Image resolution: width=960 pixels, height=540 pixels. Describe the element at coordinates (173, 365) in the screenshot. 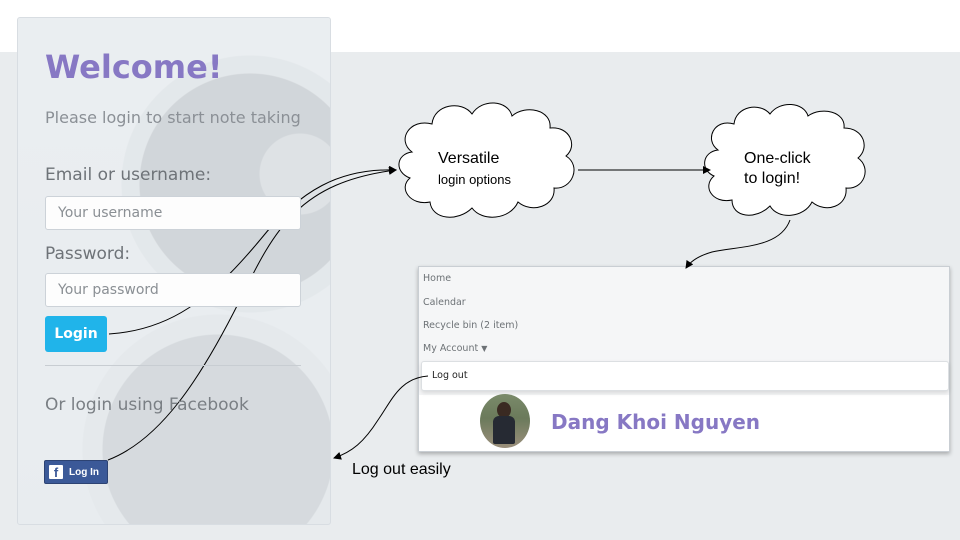

I see `divider` at that location.